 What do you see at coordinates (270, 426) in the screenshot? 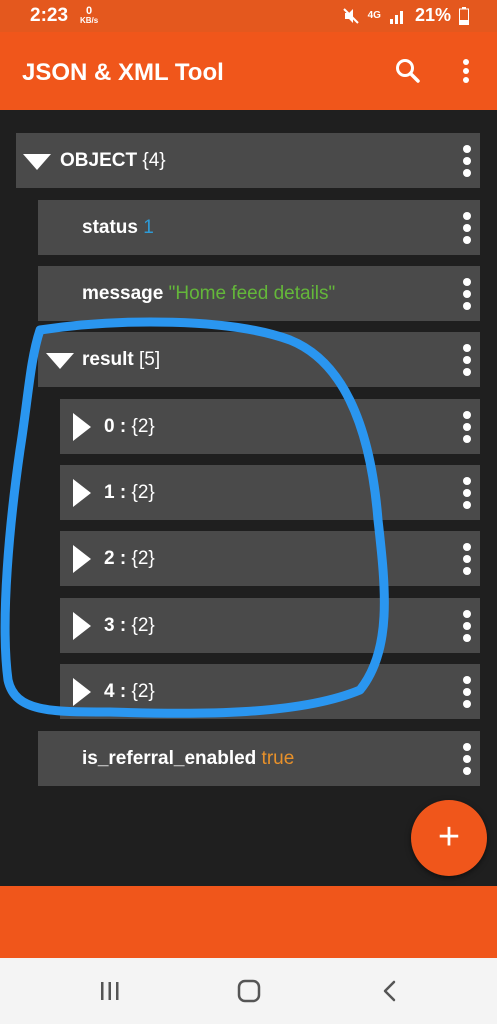
I see `tree-row-result-item: 0 : {2}` at bounding box center [270, 426].